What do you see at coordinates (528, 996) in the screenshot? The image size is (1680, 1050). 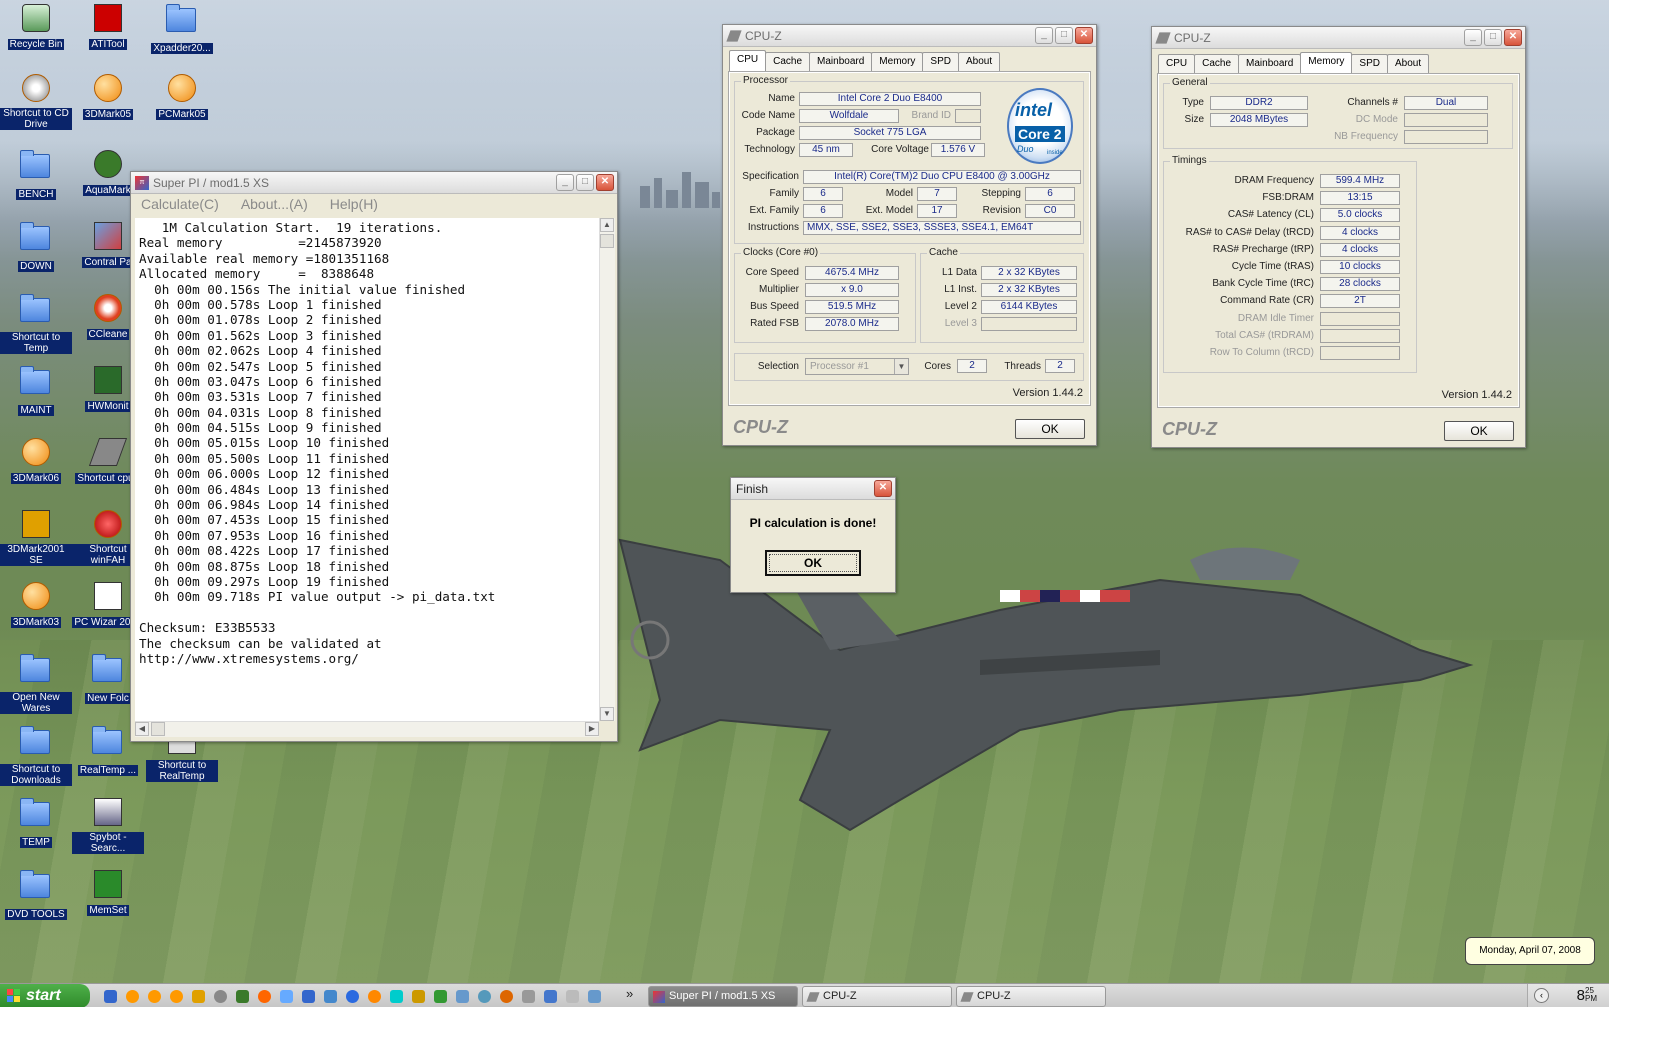 I see `cpuz-icon` at bounding box center [528, 996].